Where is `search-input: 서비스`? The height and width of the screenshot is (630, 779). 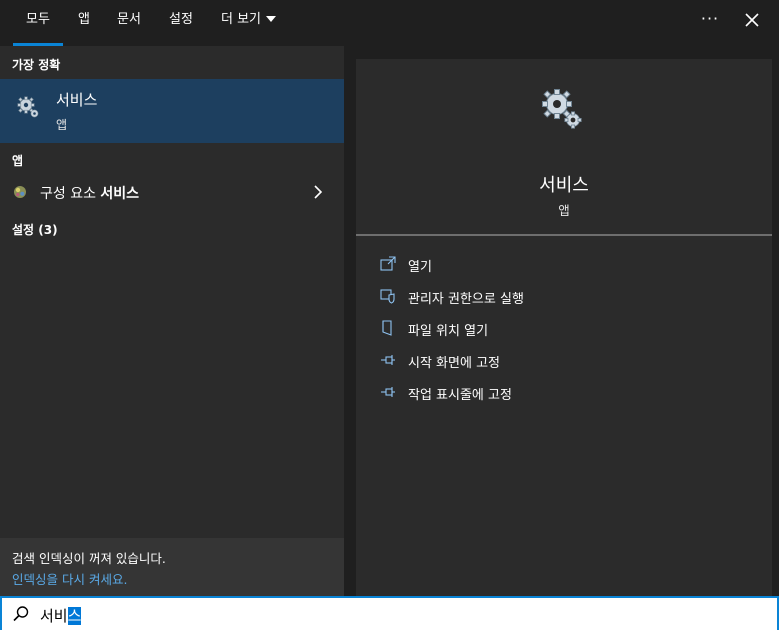
search-input: 서비스 is located at coordinates (61, 615).